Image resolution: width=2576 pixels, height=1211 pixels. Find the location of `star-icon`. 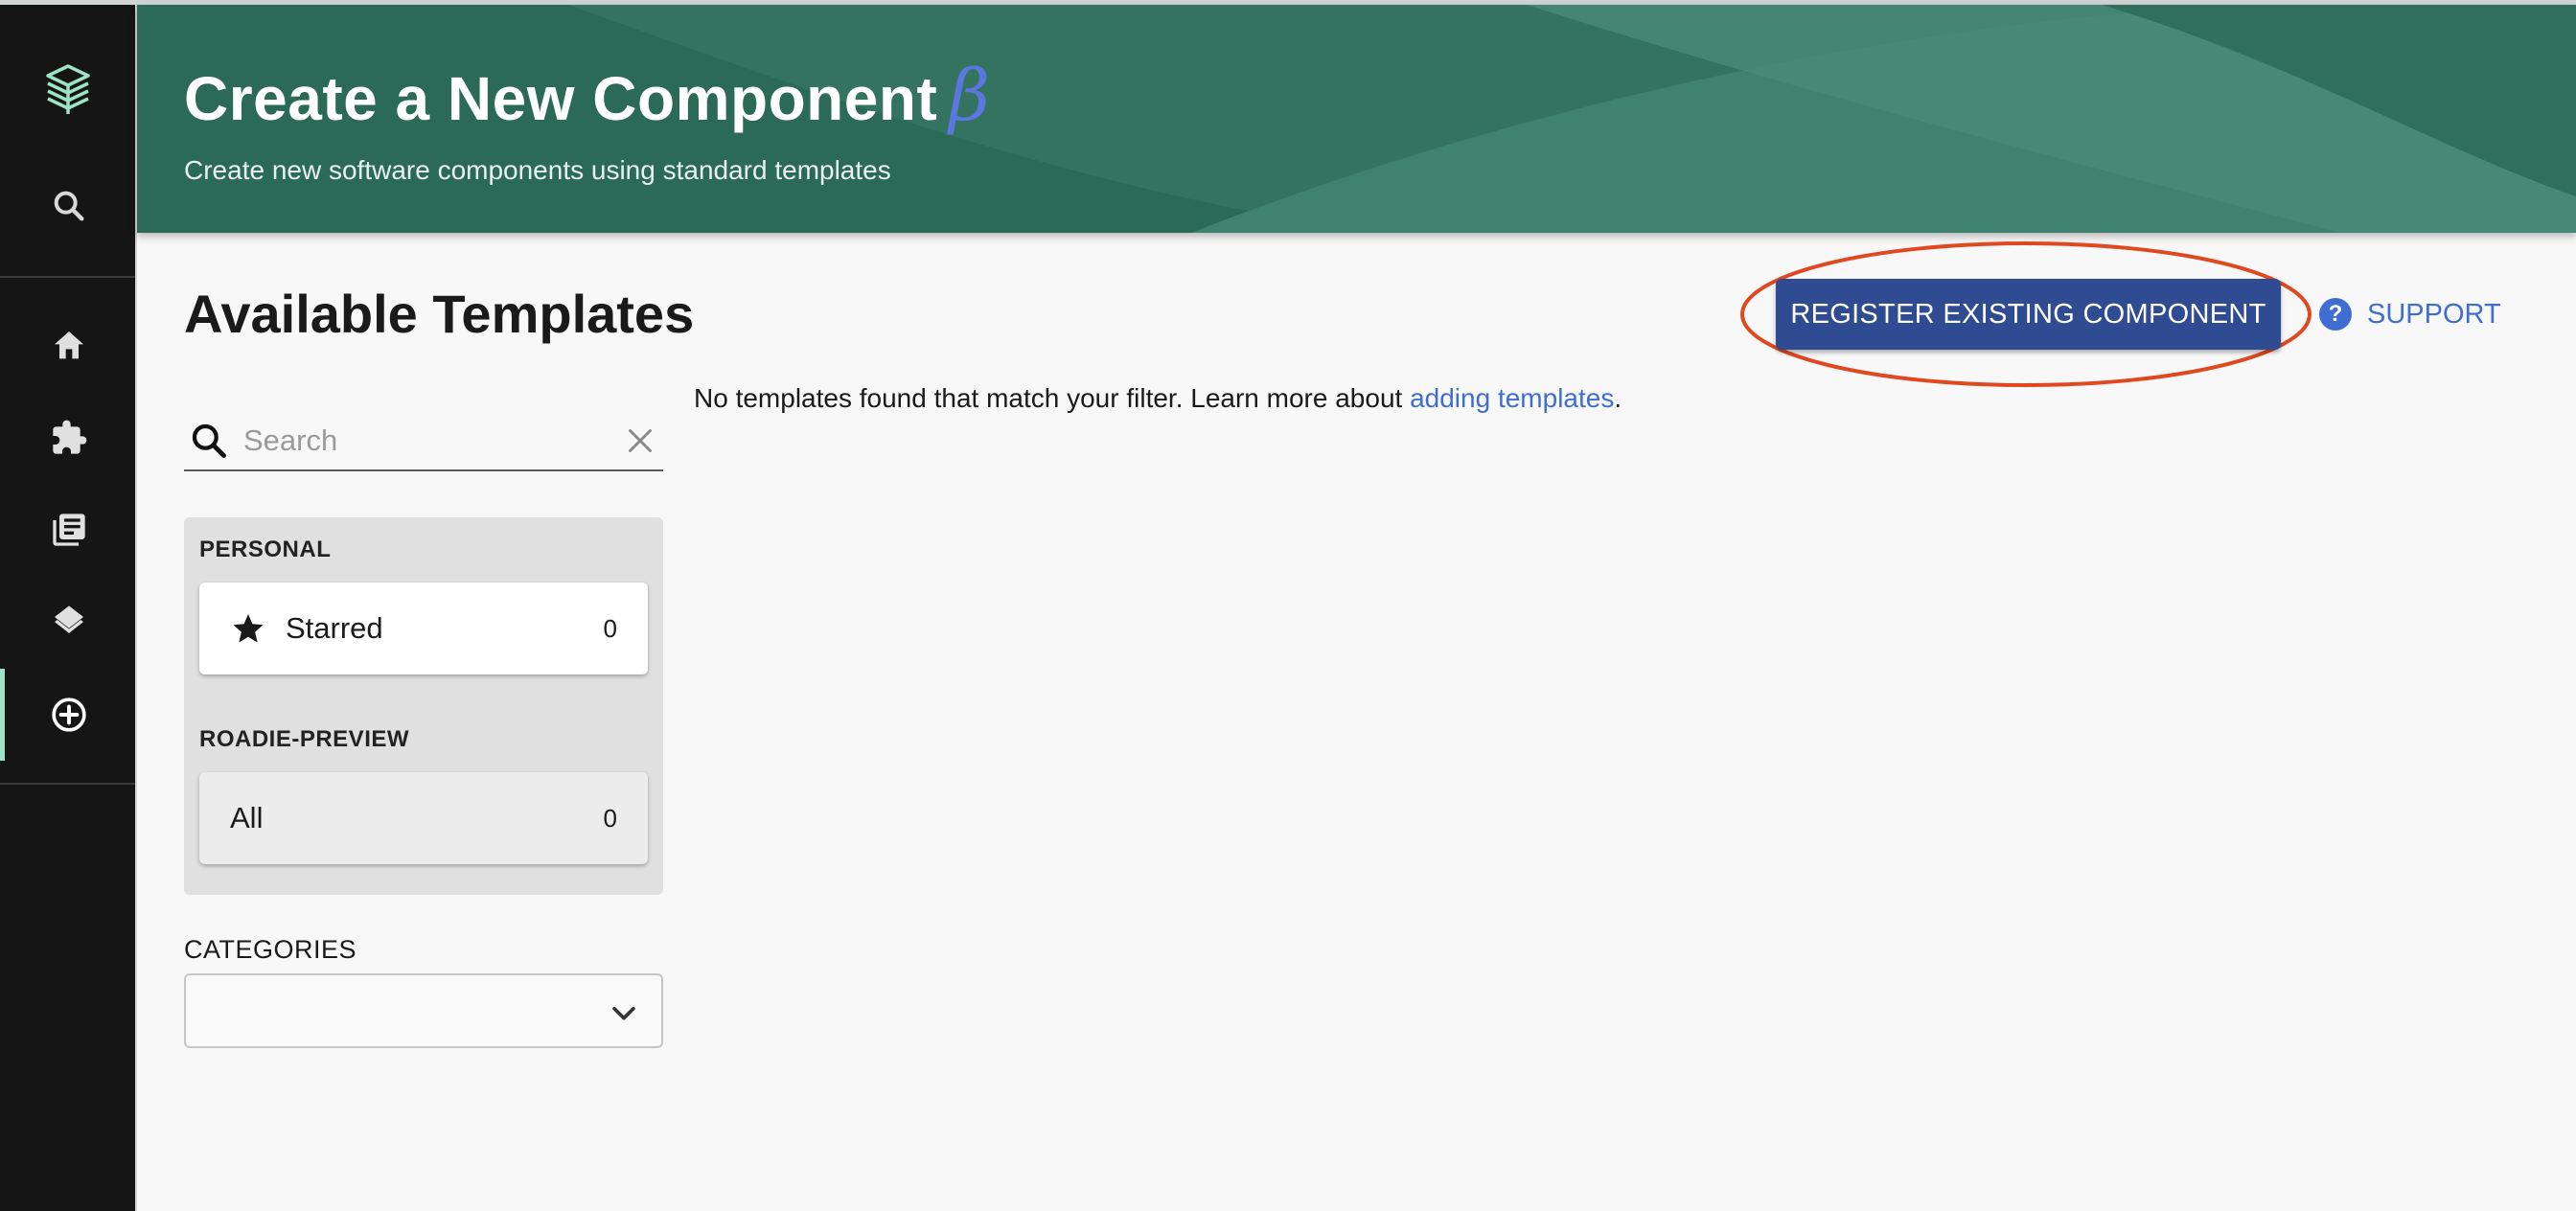

star-icon is located at coordinates (248, 628).